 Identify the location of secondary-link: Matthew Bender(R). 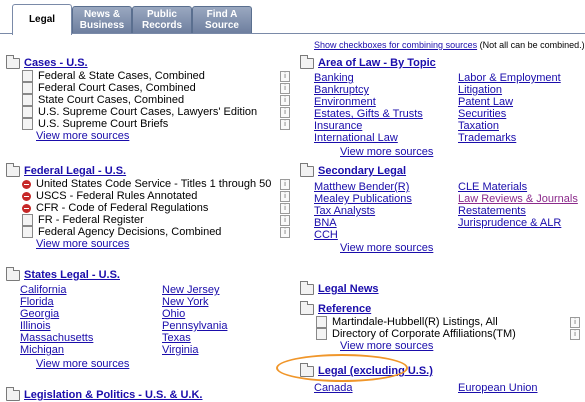
(361, 187).